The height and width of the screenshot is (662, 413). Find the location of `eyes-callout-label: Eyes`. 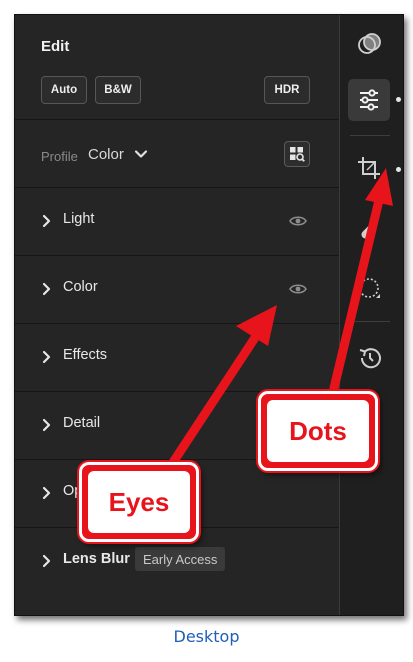

eyes-callout-label: Eyes is located at coordinates (139, 502).